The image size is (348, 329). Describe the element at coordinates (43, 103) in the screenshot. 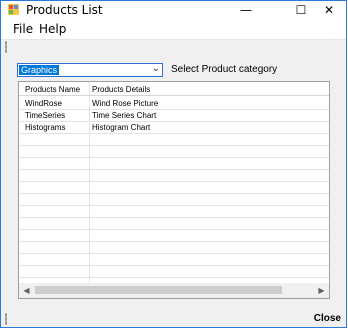

I see `cell-product-name: WindRose` at that location.